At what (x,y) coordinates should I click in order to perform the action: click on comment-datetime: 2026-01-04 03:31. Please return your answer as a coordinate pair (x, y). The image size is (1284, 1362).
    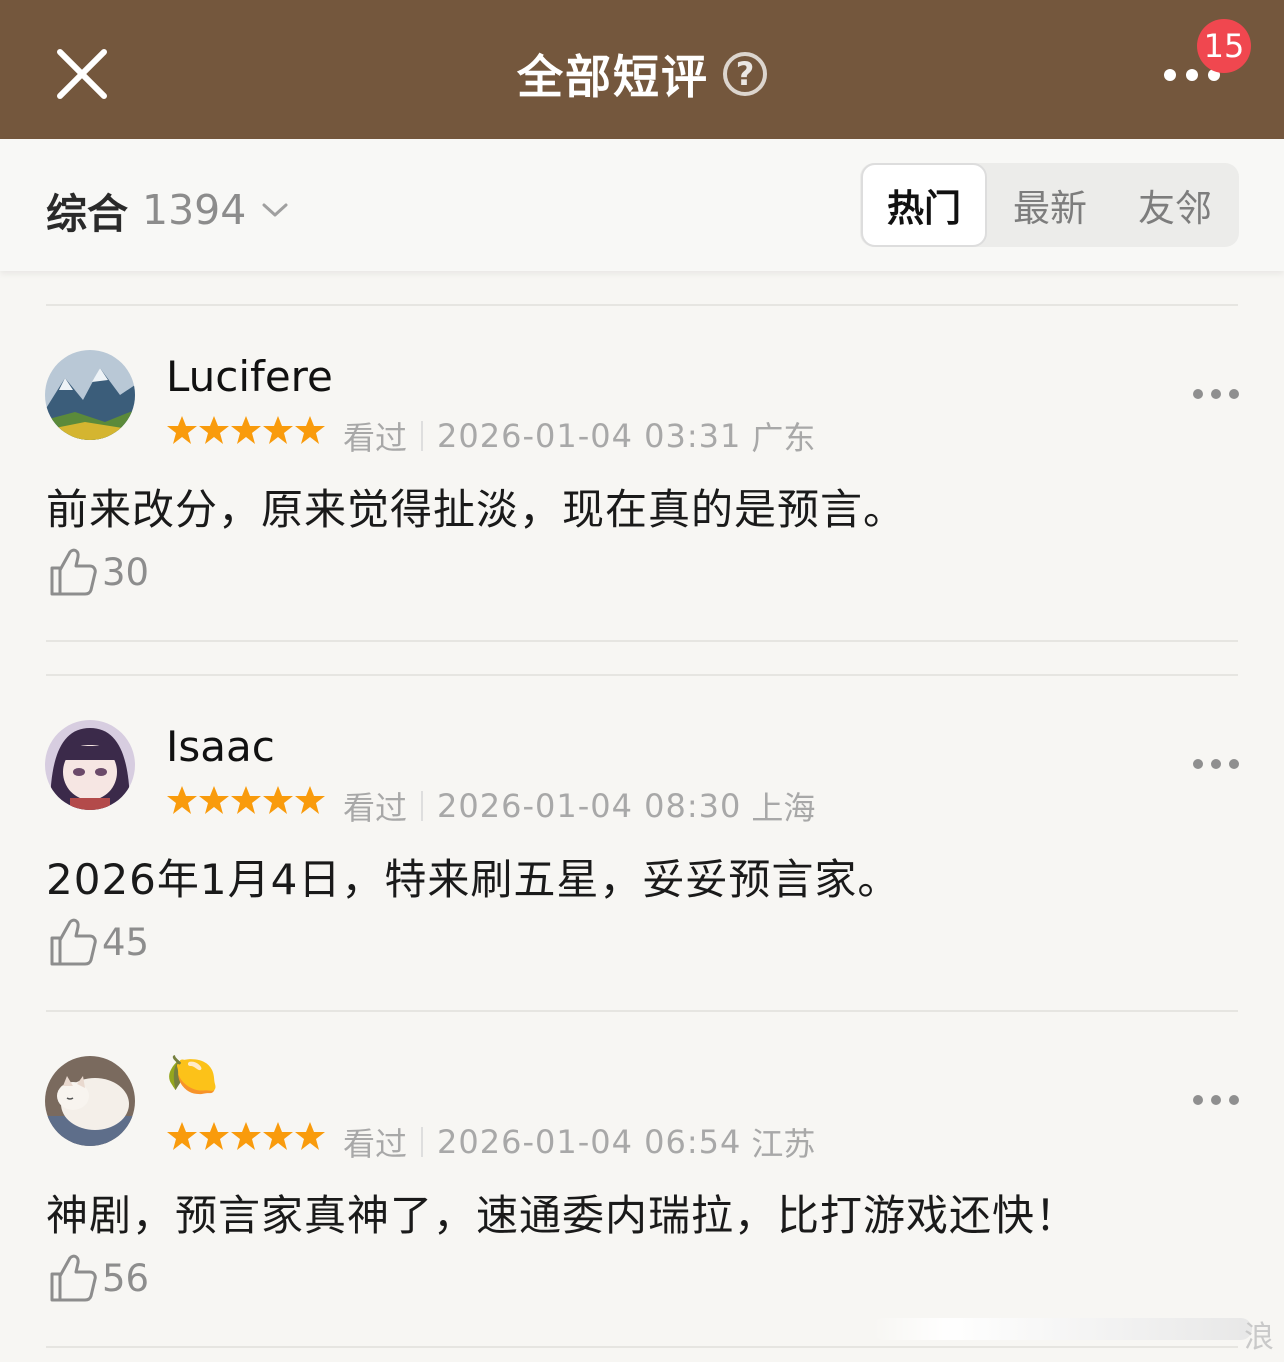
    Looking at the image, I should click on (589, 436).